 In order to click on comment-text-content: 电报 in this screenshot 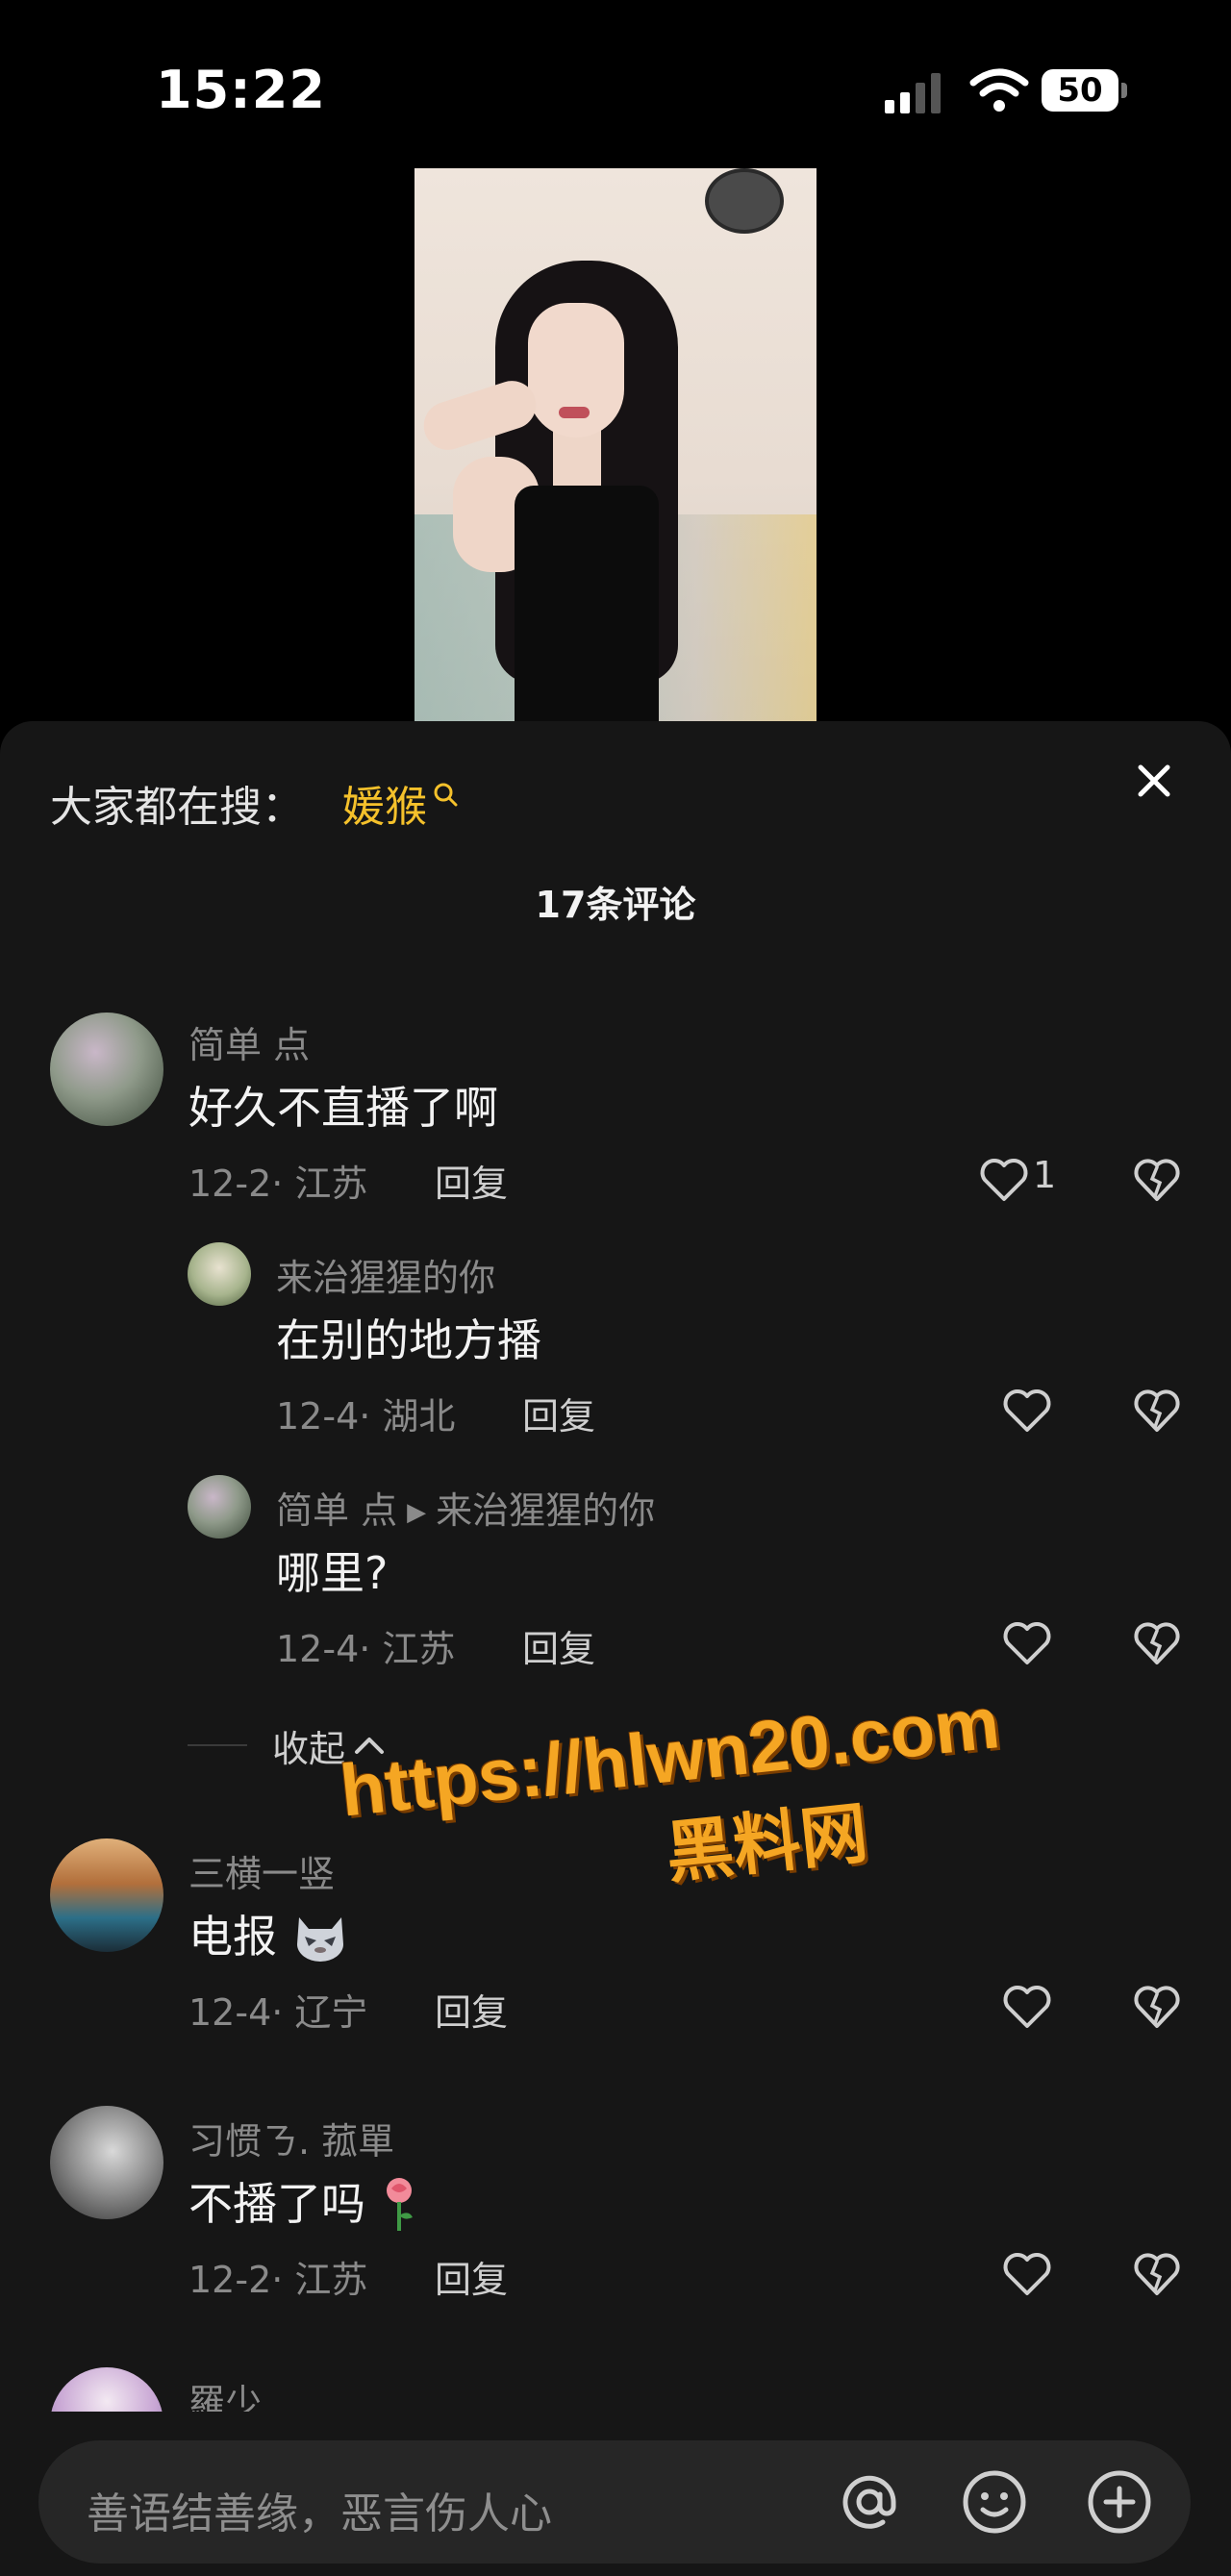, I will do `click(232, 1937)`.